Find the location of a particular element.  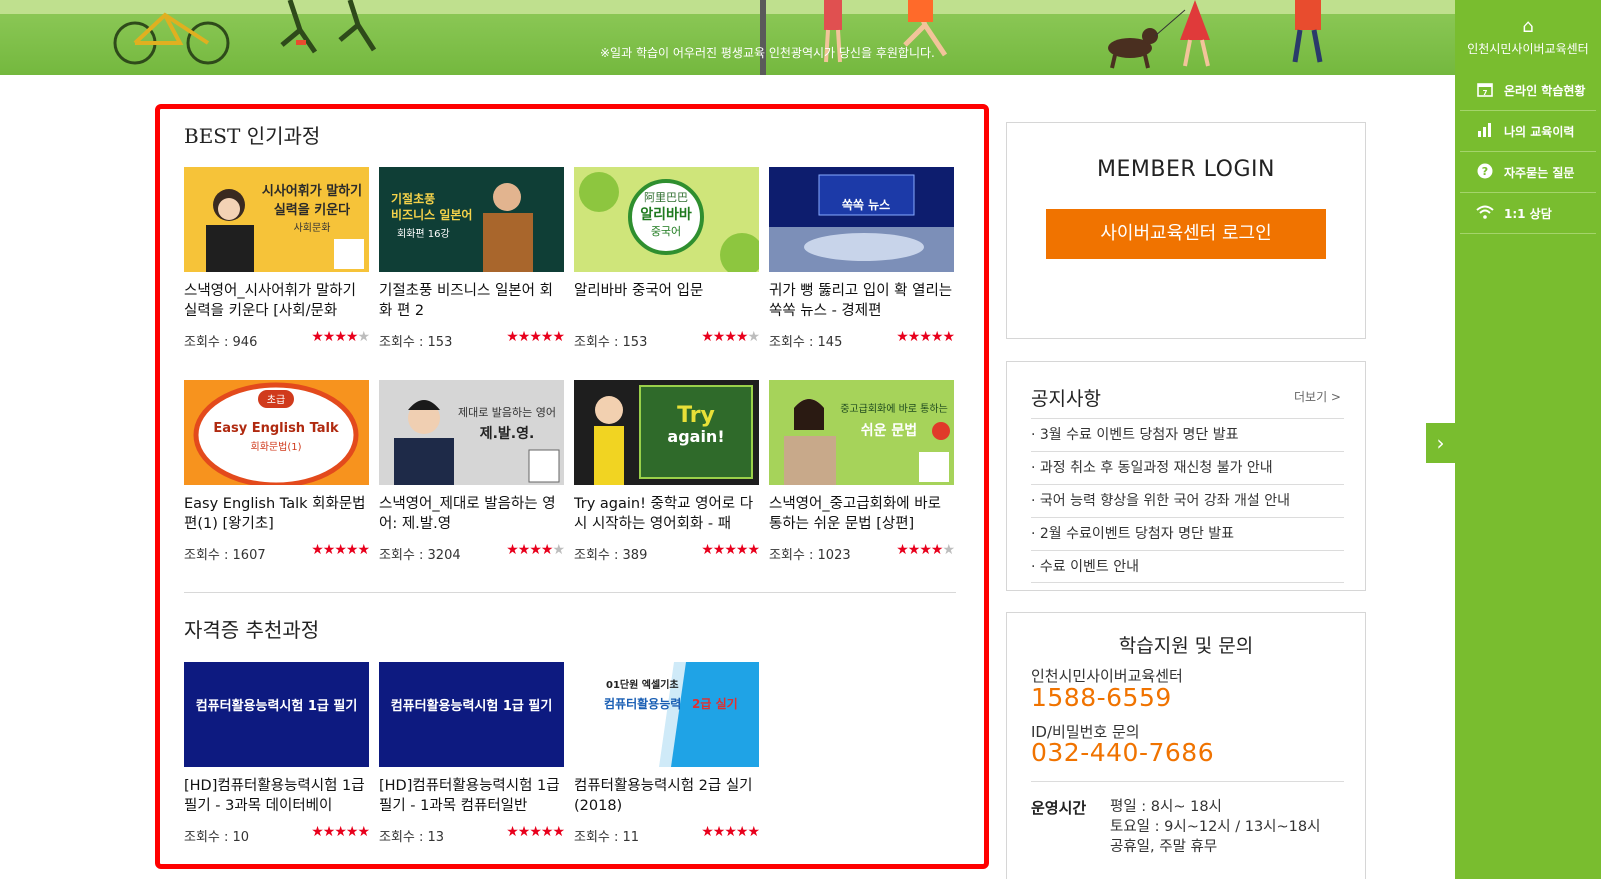

svg-text: 기절초풍 is located at coordinates (413, 198).